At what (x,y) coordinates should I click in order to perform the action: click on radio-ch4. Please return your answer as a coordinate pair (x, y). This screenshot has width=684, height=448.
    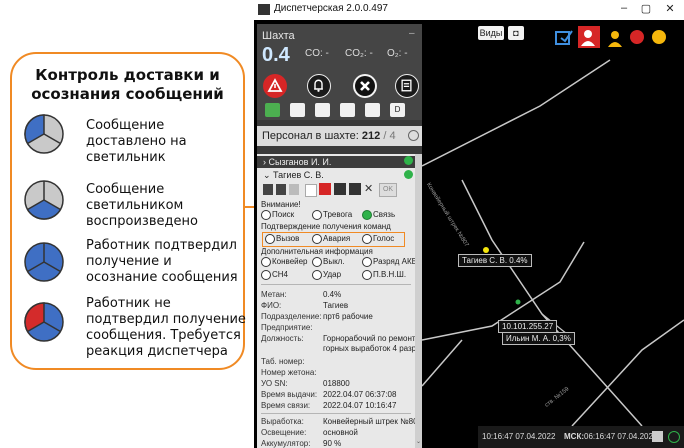
    Looking at the image, I should click on (266, 275).